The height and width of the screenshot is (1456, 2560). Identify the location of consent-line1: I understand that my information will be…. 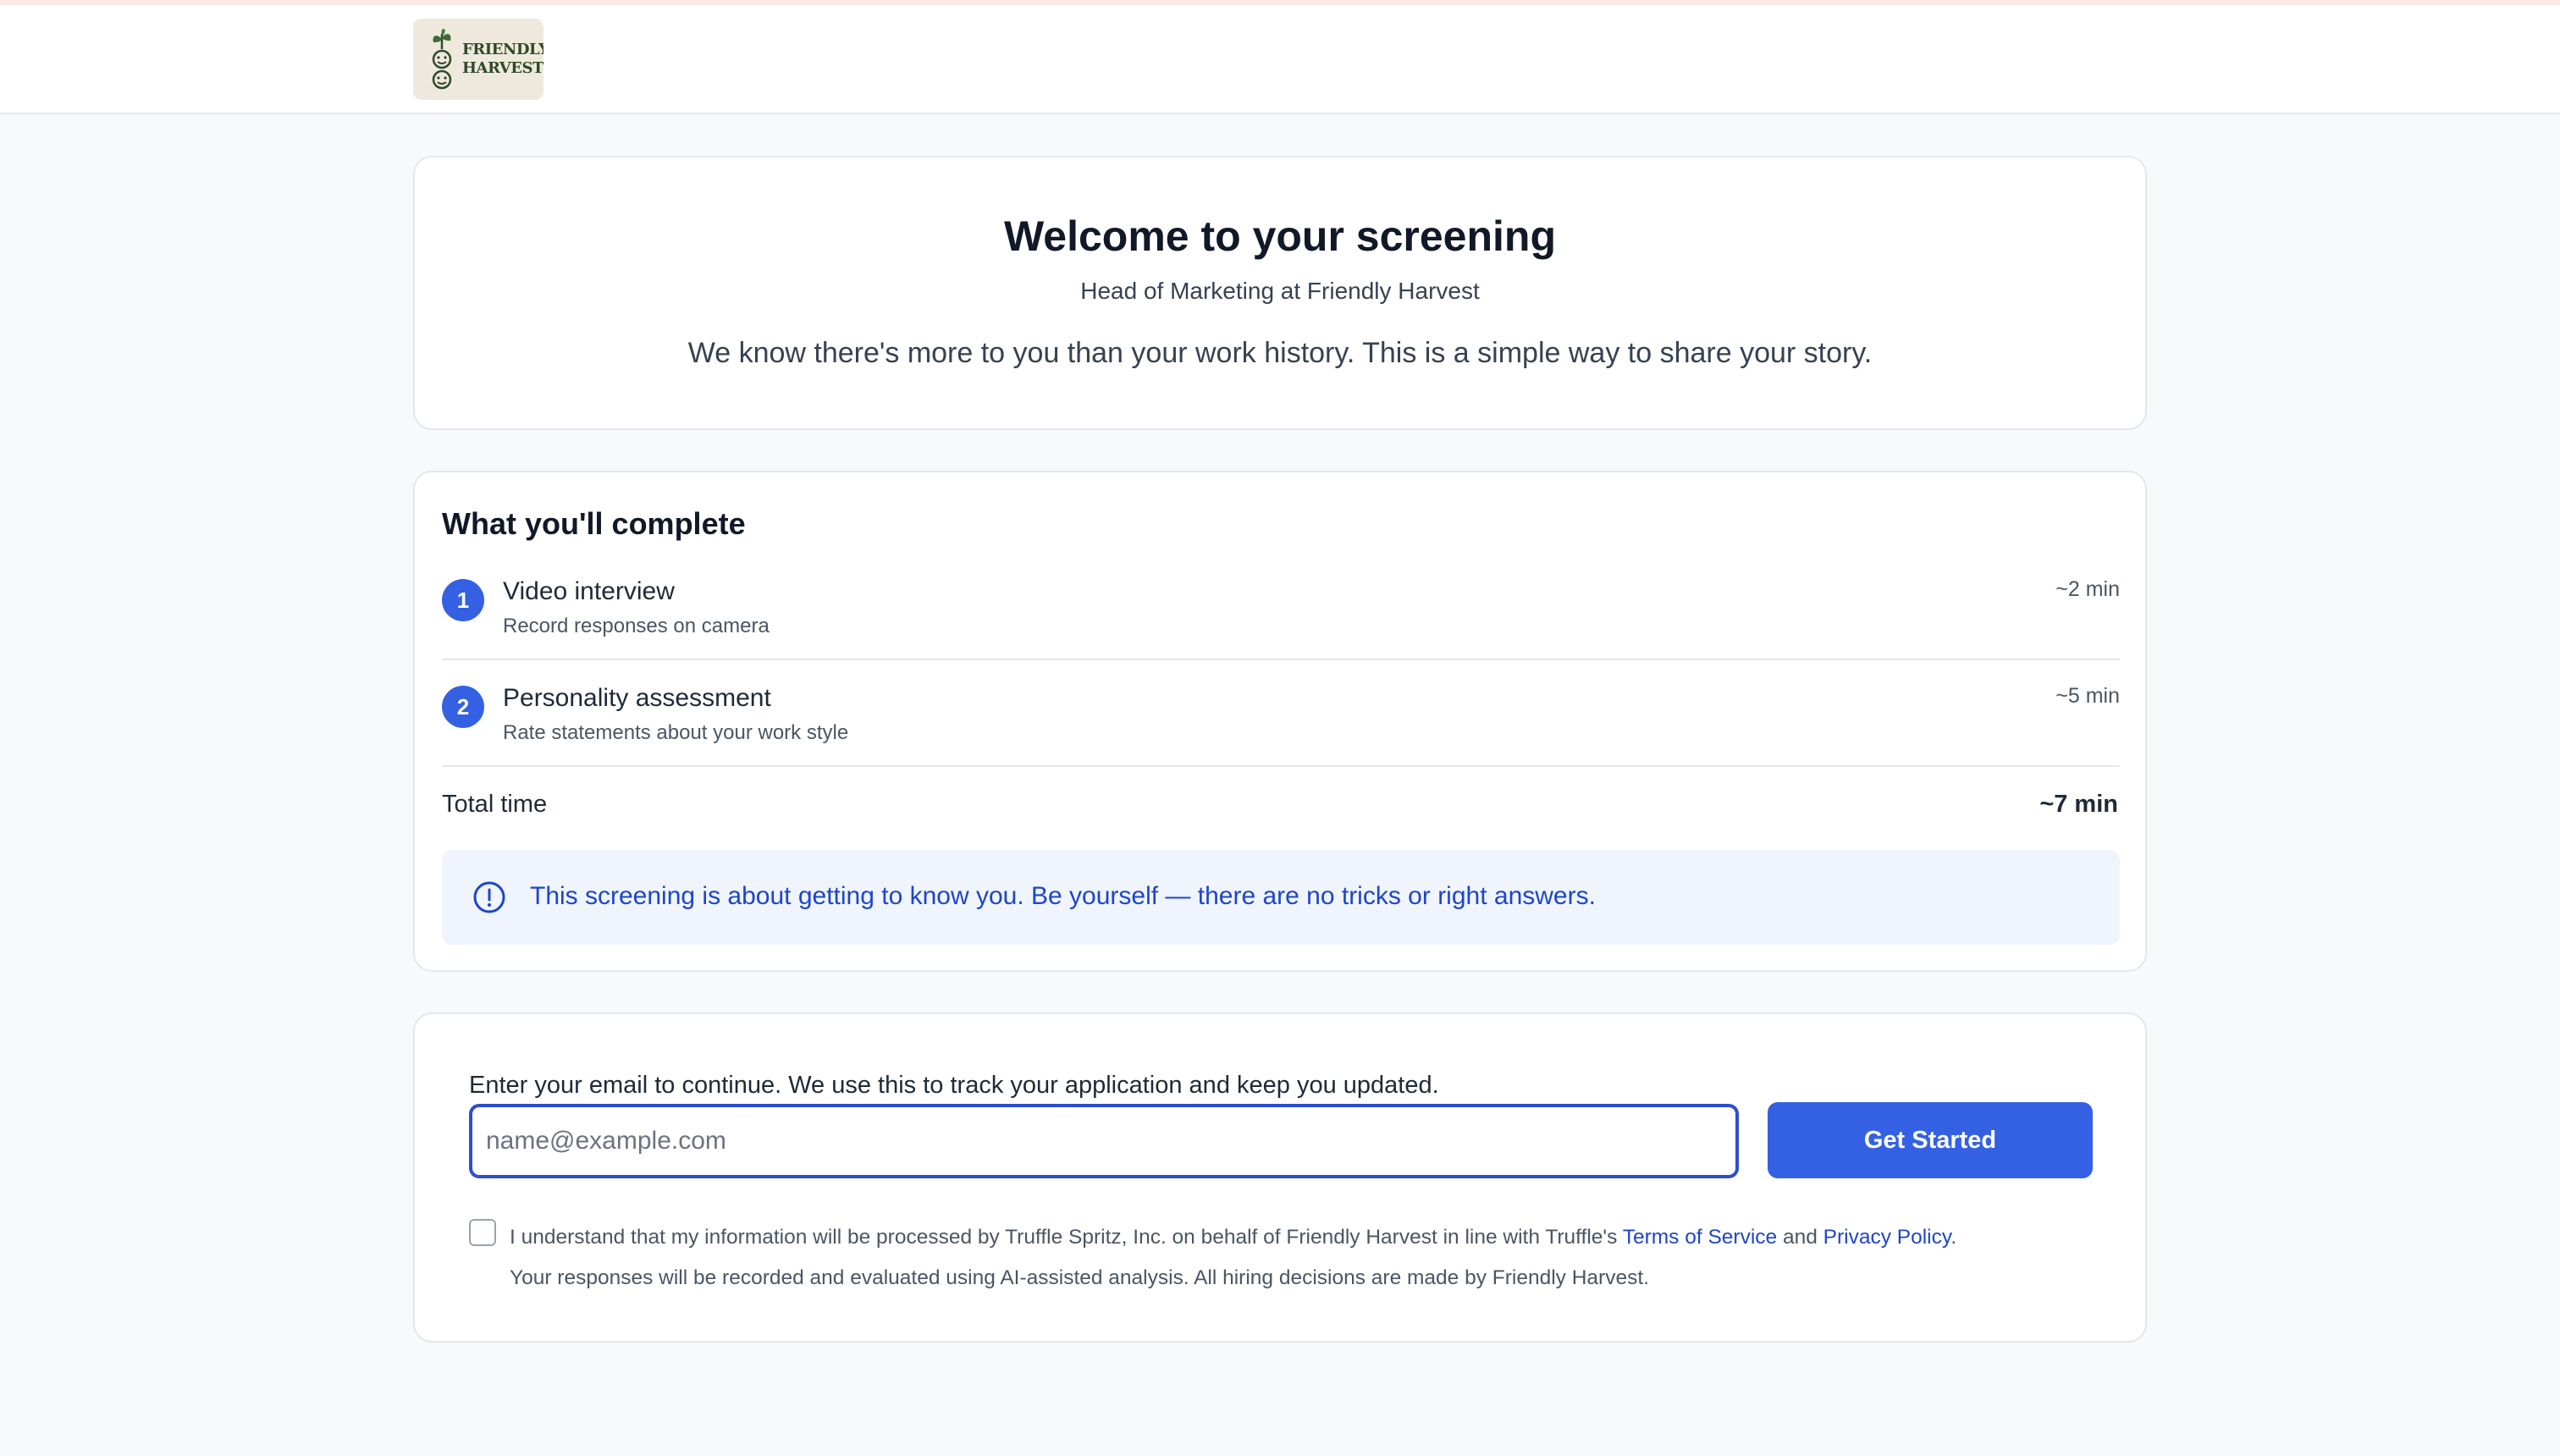
(1314, 1238).